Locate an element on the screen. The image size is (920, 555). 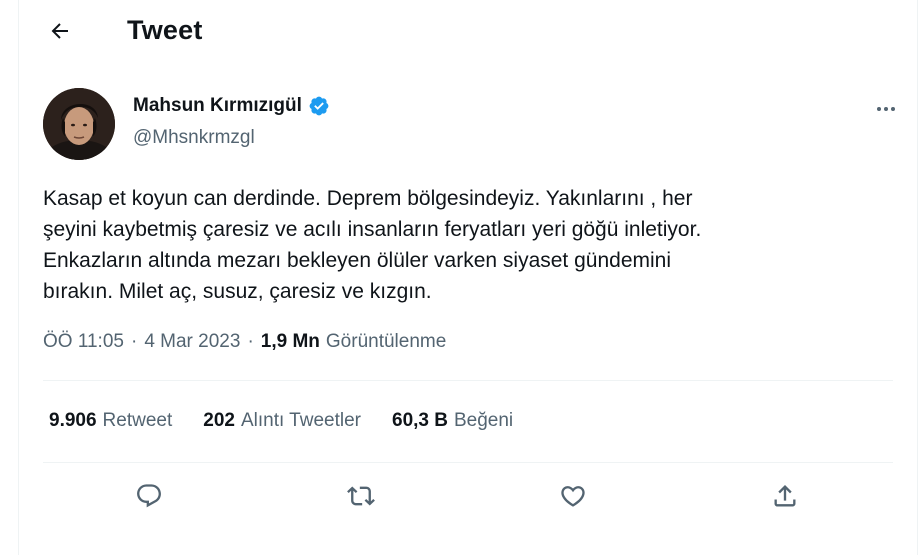
like-icon is located at coordinates (573, 496).